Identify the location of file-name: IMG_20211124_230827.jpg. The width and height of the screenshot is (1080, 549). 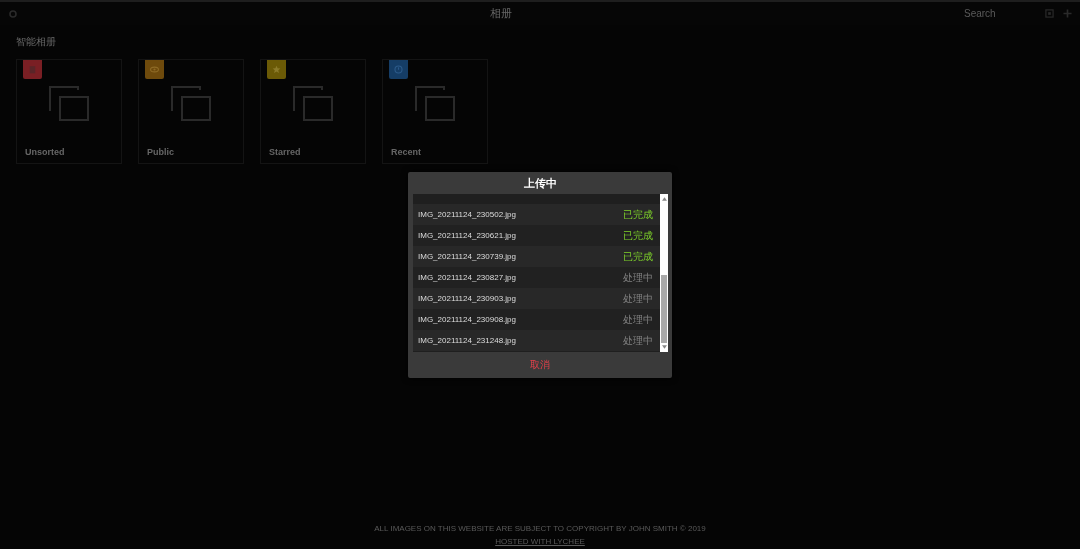
(467, 277).